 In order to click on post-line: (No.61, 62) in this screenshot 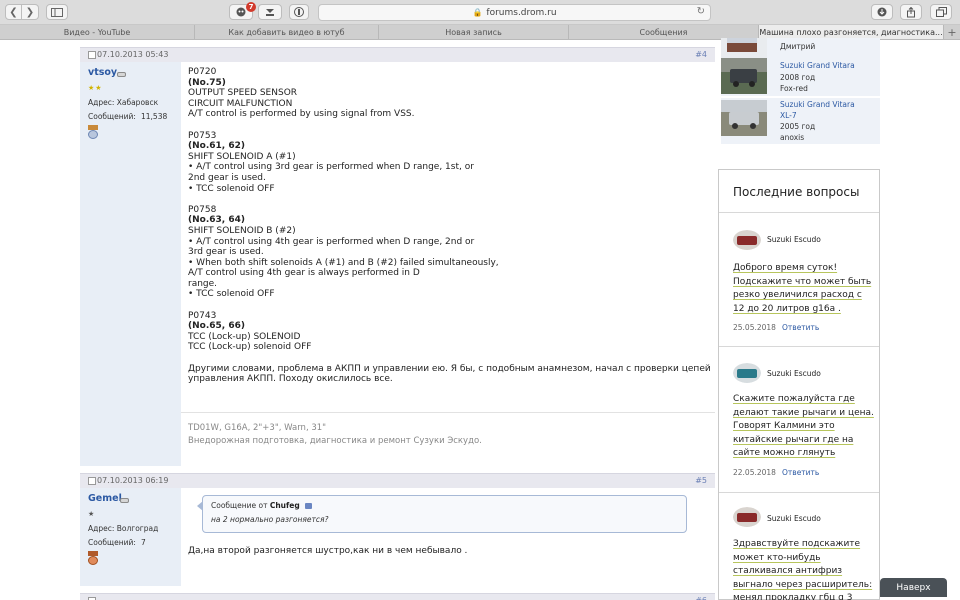, I will do `click(216, 146)`.